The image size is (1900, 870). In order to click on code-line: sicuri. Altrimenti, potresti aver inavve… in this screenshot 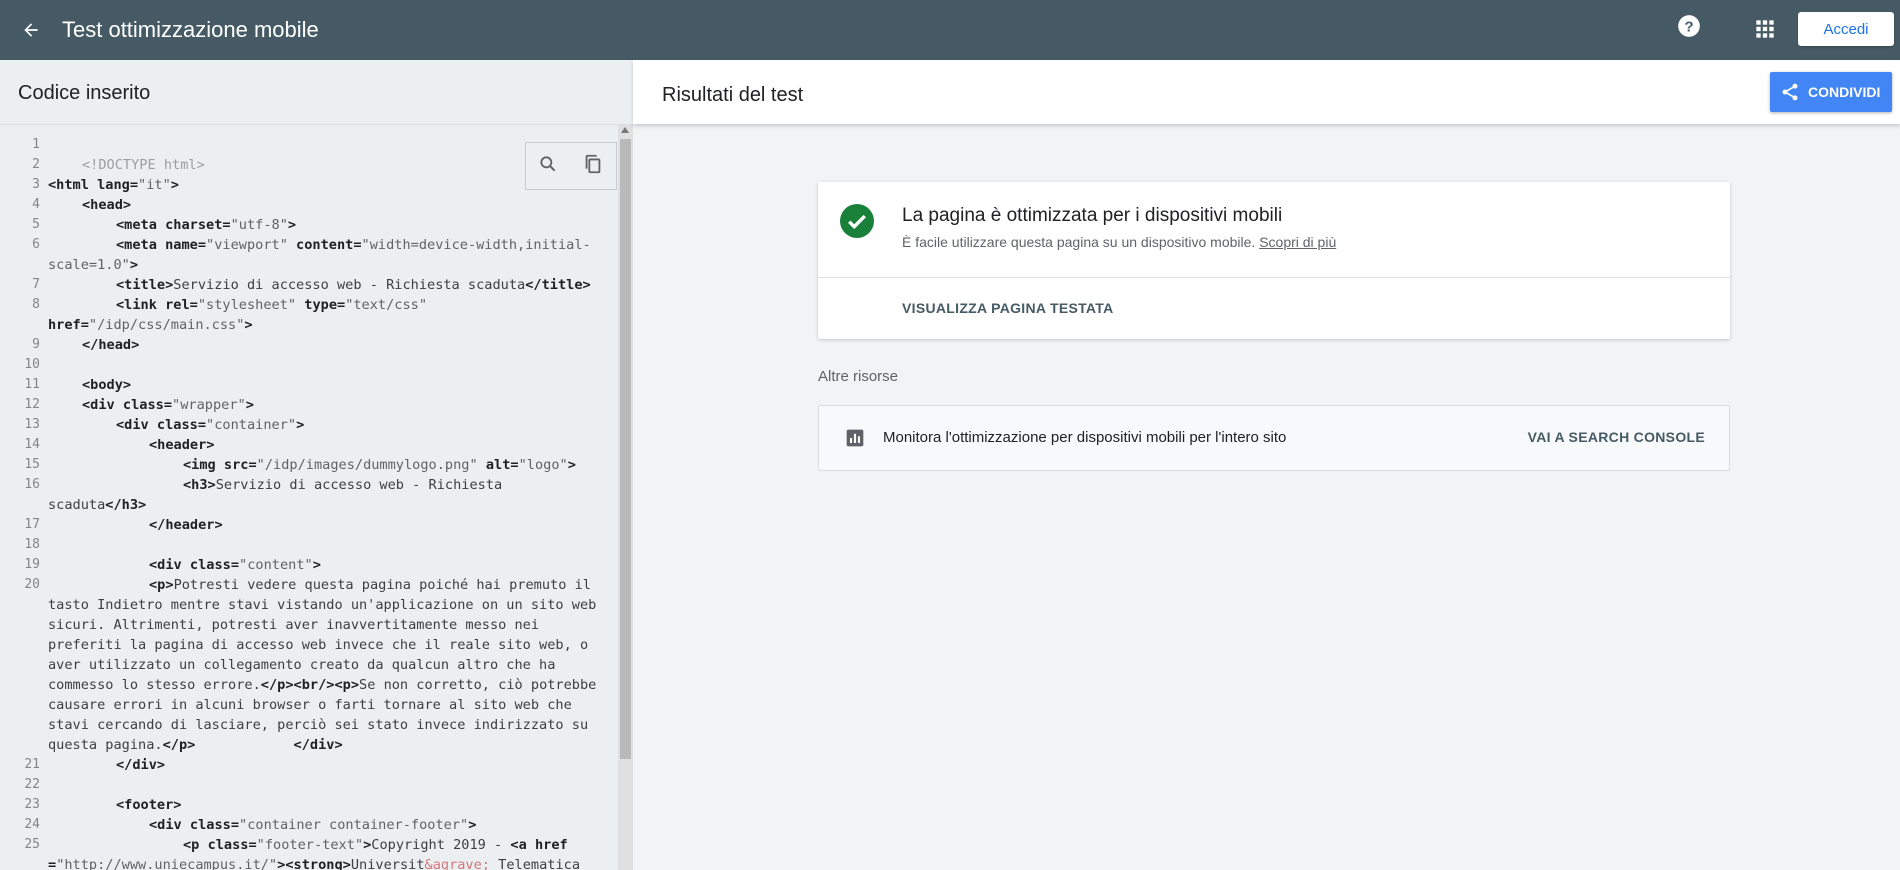, I will do `click(294, 625)`.